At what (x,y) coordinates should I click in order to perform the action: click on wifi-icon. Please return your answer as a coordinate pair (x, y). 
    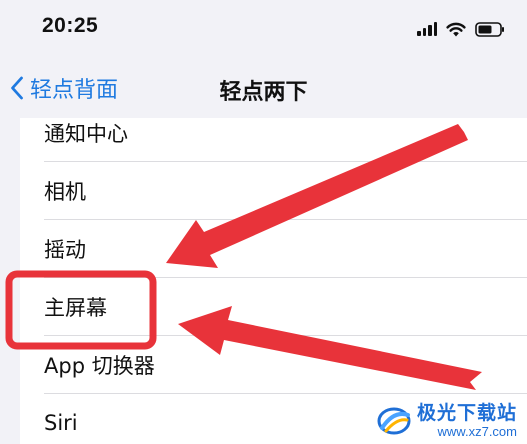
    Looking at the image, I should click on (456, 29).